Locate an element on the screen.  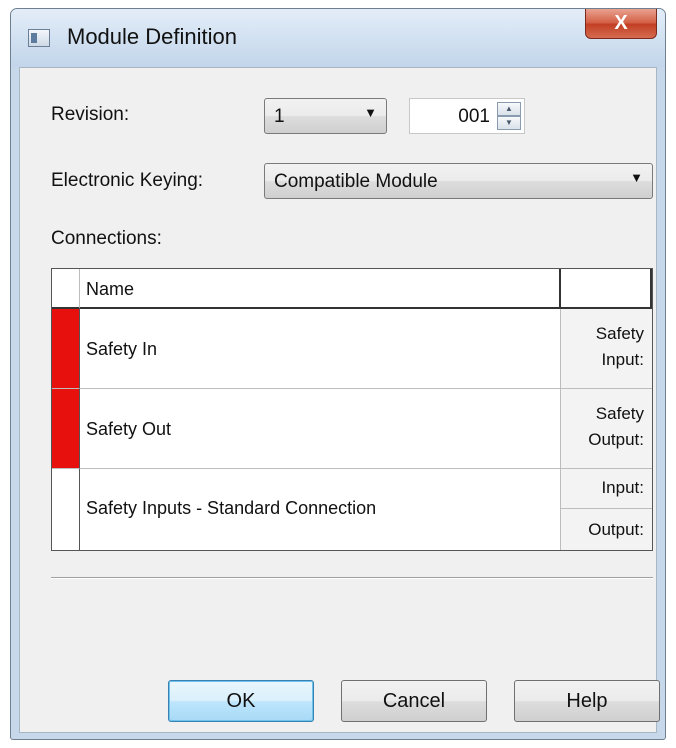
title-bar: Module Definition X is located at coordinates (338, 38).